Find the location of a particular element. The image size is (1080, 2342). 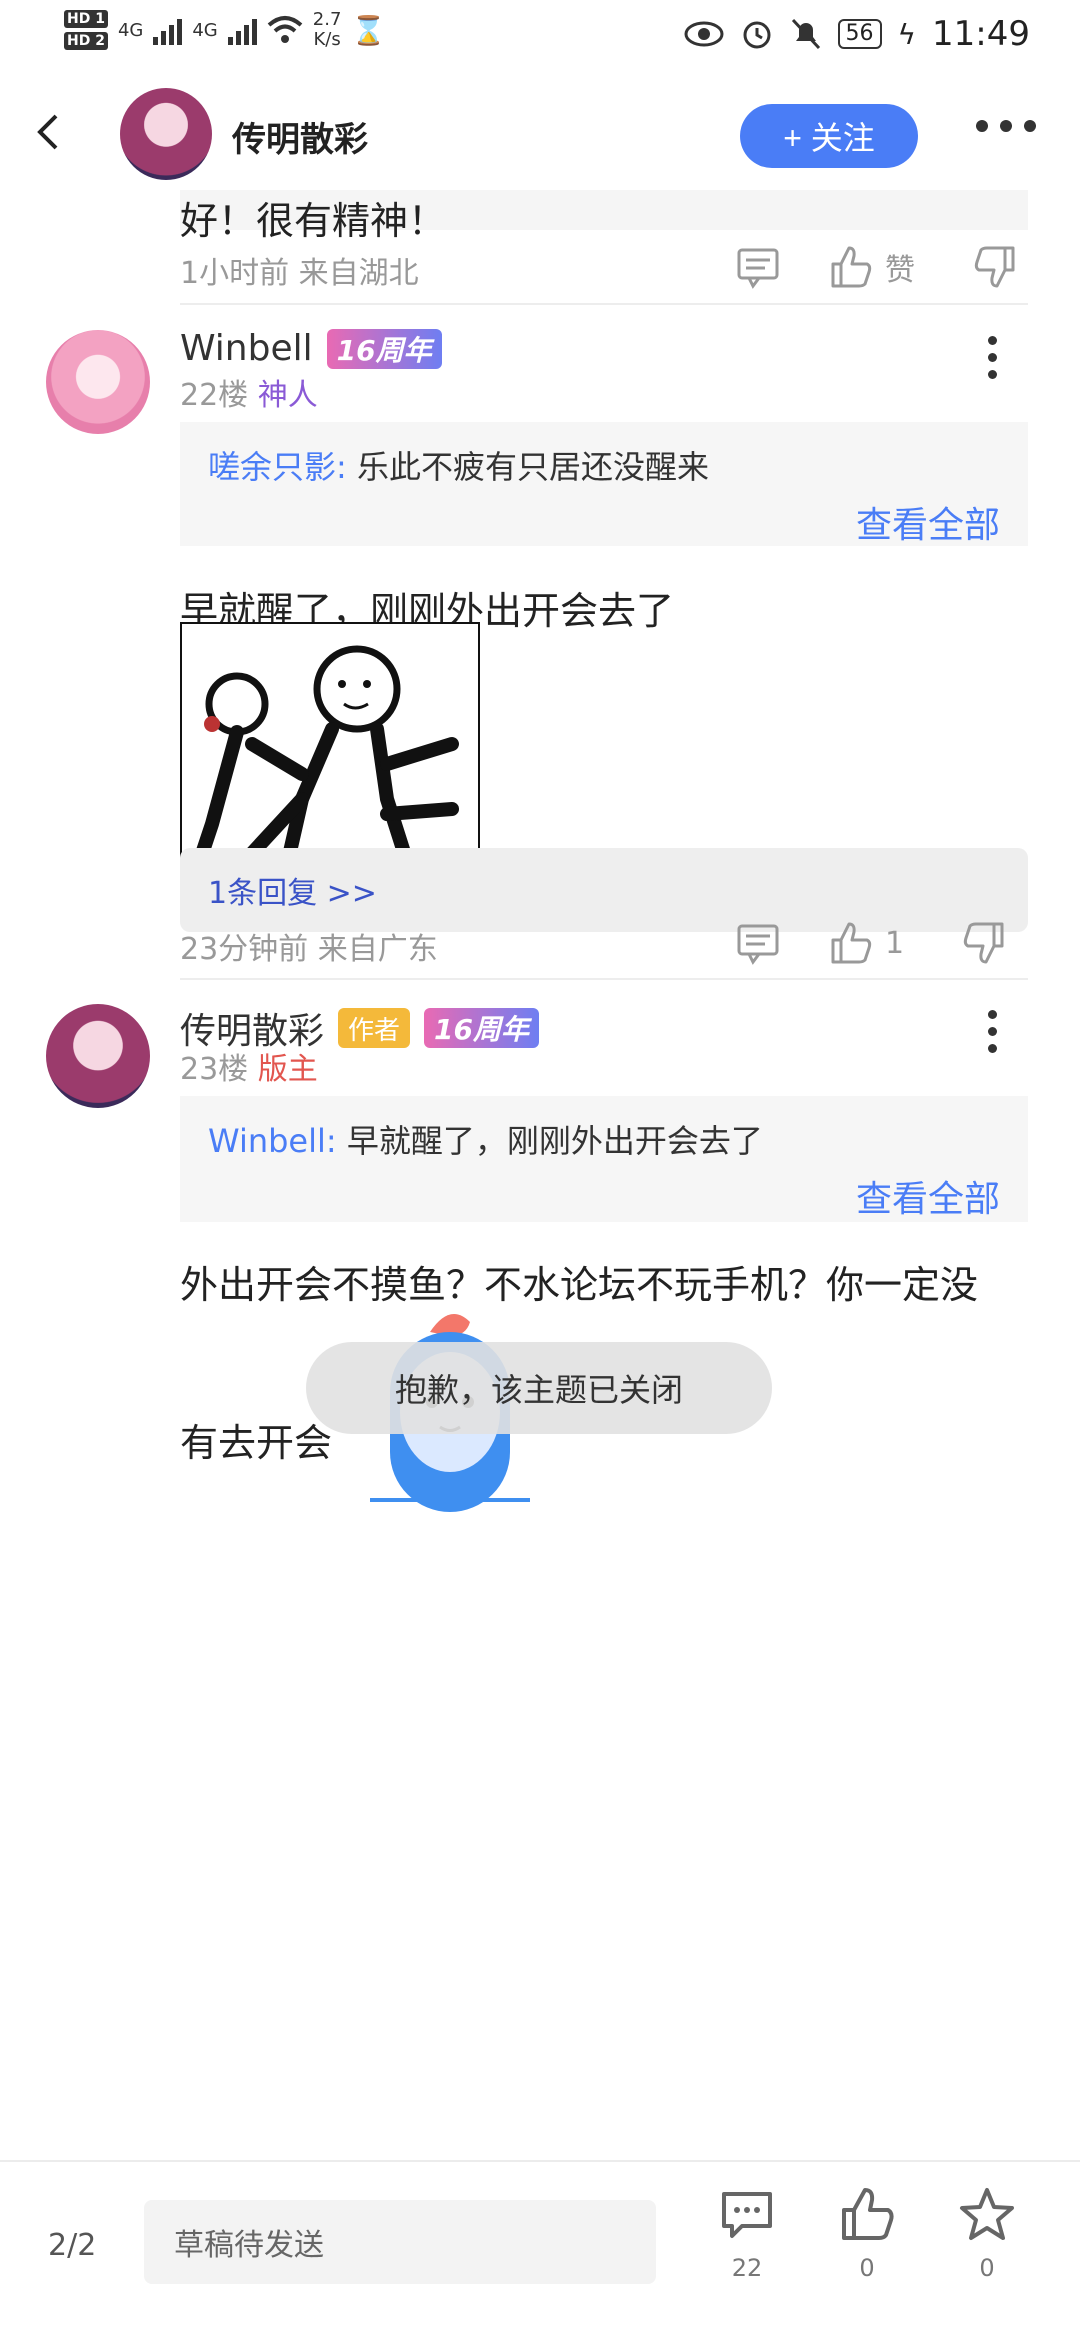

comment-text-line-2: 有去开会 is located at coordinates (256, 1443).